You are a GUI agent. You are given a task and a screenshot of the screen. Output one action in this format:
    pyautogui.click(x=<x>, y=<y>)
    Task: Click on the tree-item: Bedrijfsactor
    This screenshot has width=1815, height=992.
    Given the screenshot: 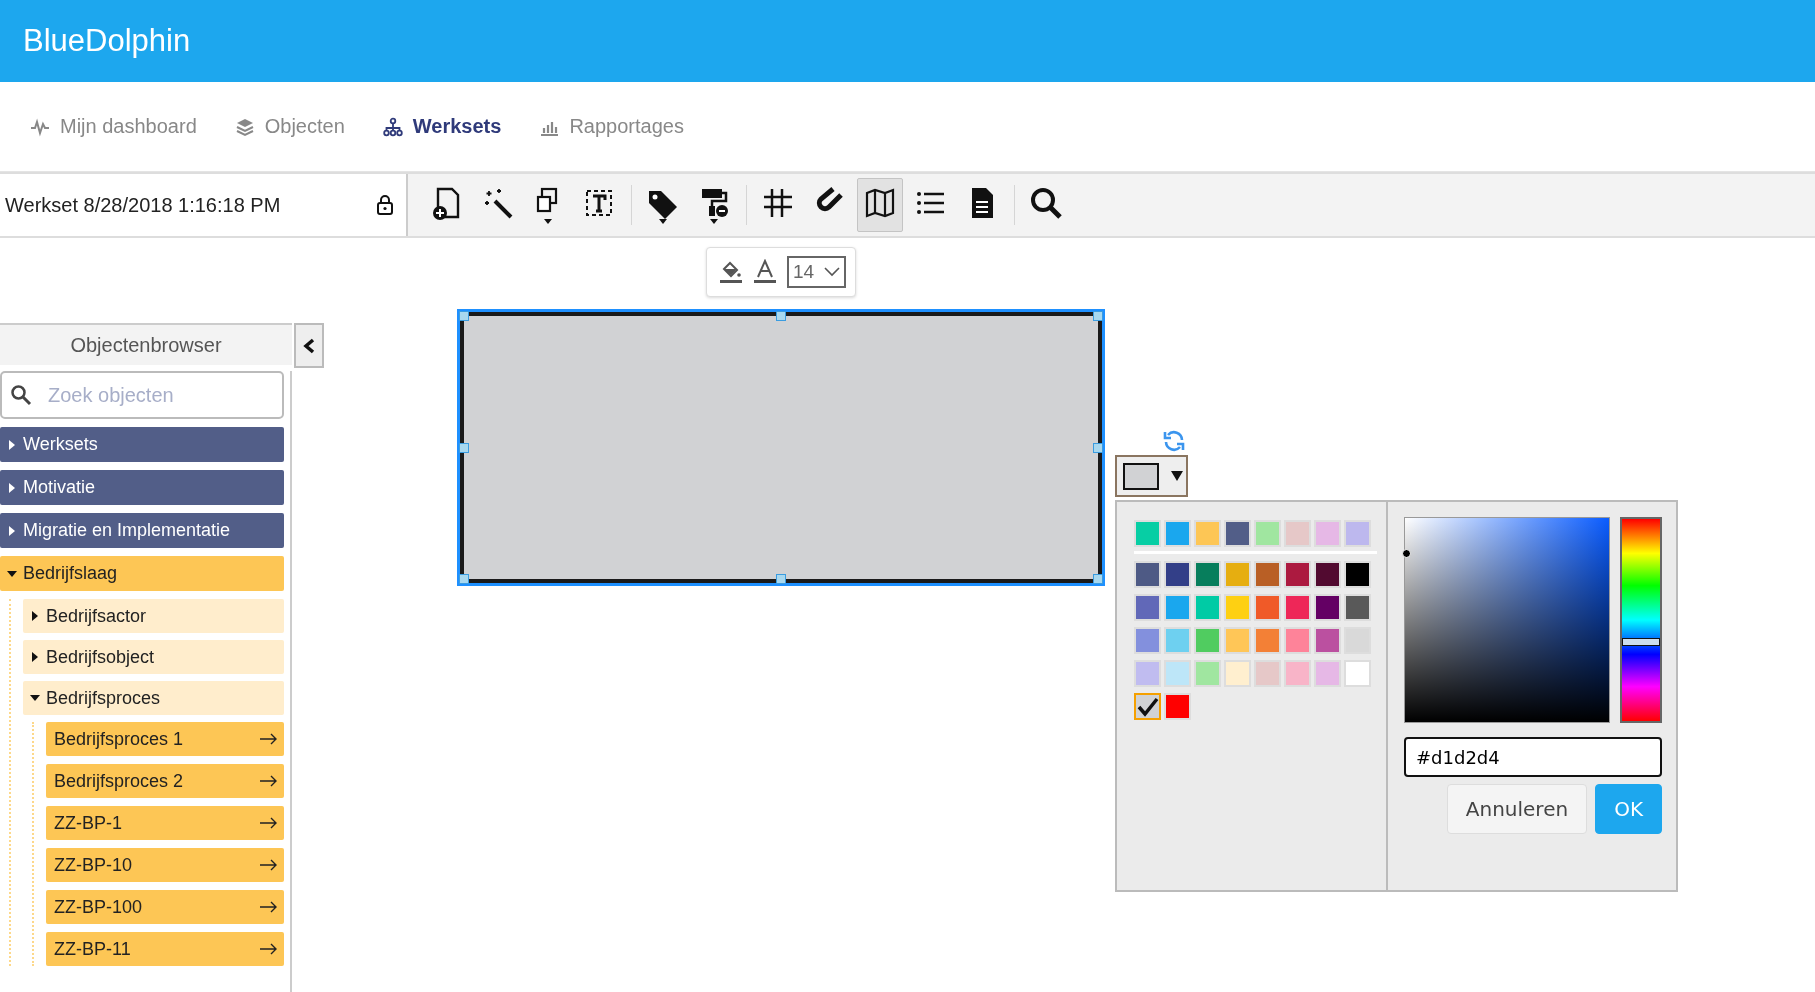 What is the action you would take?
    pyautogui.click(x=153, y=616)
    